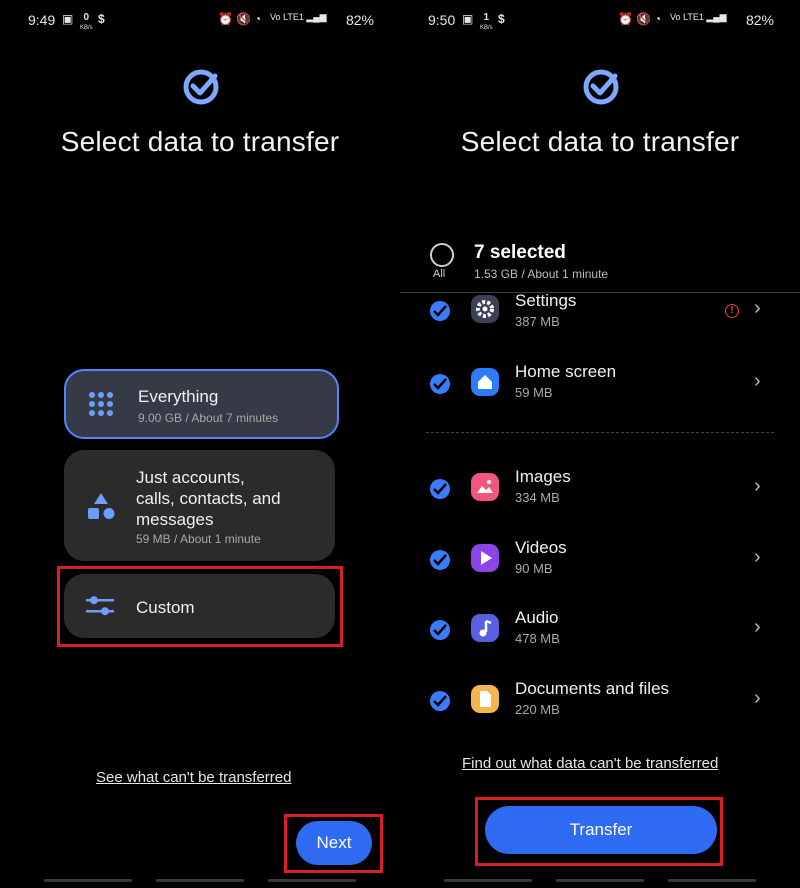 The height and width of the screenshot is (888, 800). I want to click on option-everything: Everything 9.00 GB / About 7 minutes, so click(201, 404).